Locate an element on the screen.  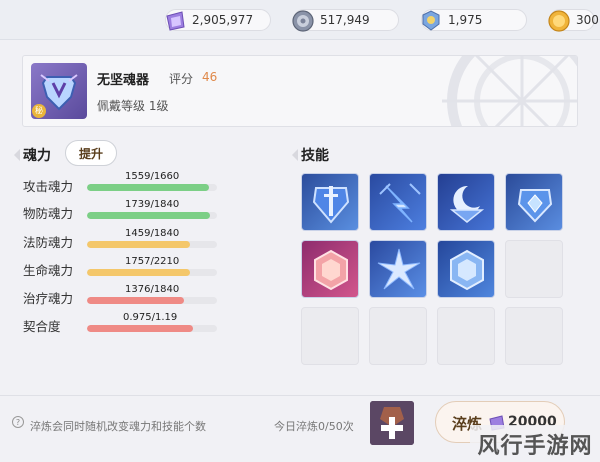
stat-value: 1376/1840 is located at coordinates (152, 289).